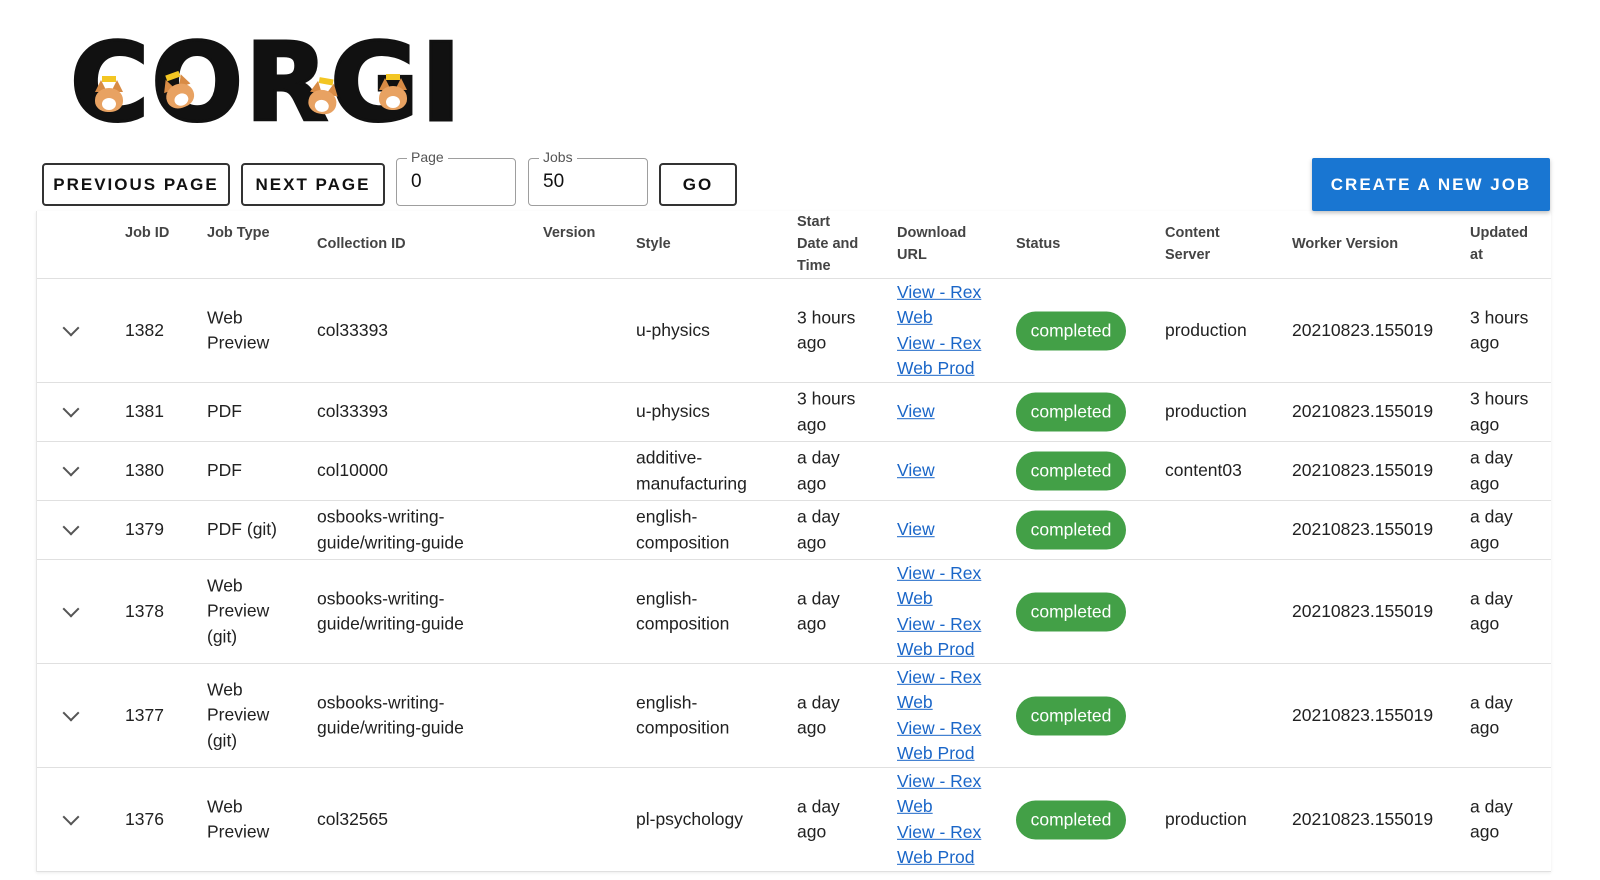 This screenshot has height=880, width=1600. What do you see at coordinates (558, 157) in the screenshot?
I see `jobs-field-label: Jobs` at bounding box center [558, 157].